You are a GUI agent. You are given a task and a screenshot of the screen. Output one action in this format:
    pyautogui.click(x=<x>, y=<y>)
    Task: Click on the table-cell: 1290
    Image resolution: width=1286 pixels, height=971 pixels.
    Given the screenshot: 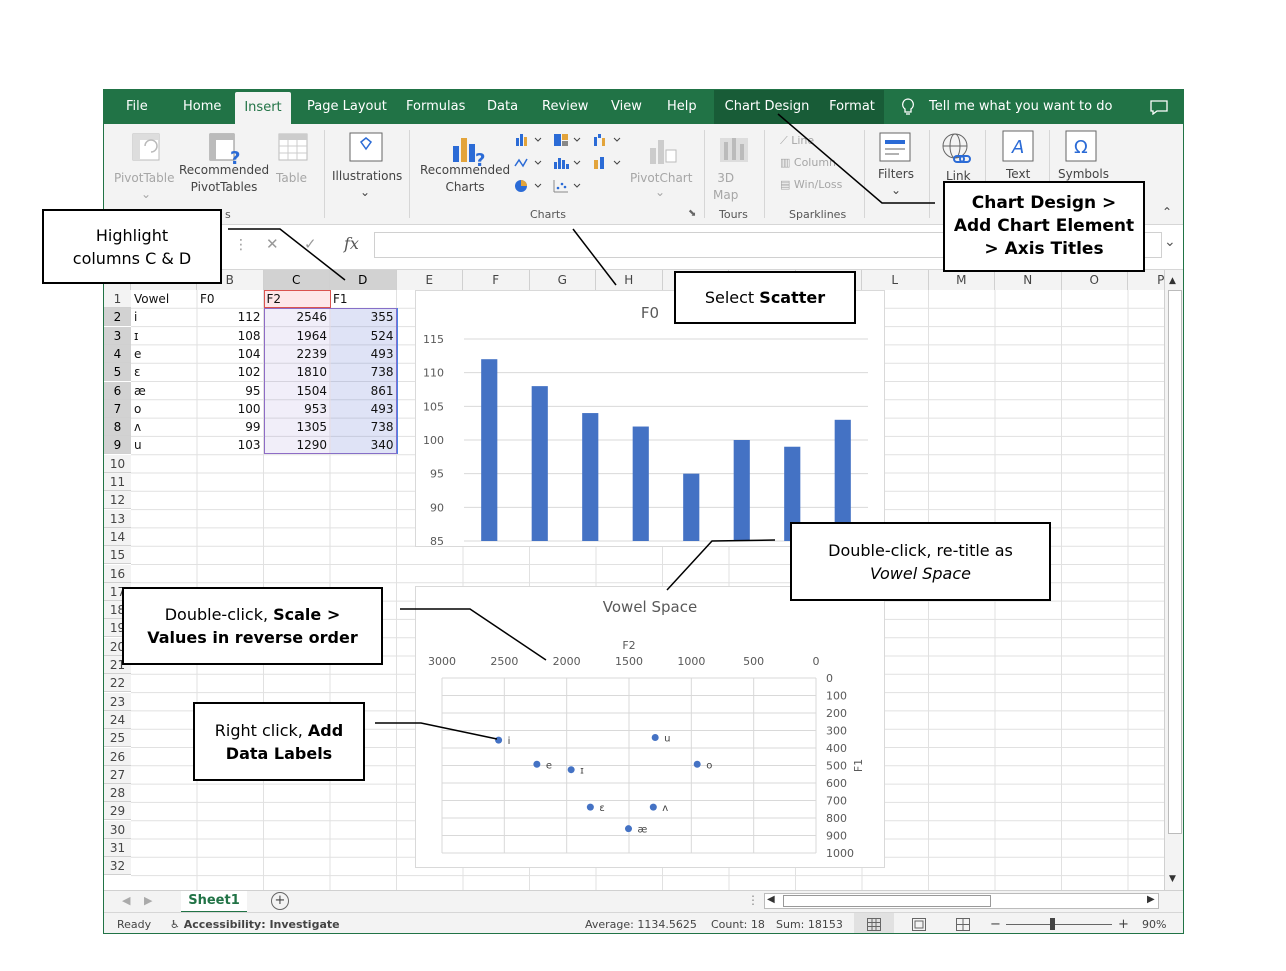 What is the action you would take?
    pyautogui.click(x=297, y=445)
    